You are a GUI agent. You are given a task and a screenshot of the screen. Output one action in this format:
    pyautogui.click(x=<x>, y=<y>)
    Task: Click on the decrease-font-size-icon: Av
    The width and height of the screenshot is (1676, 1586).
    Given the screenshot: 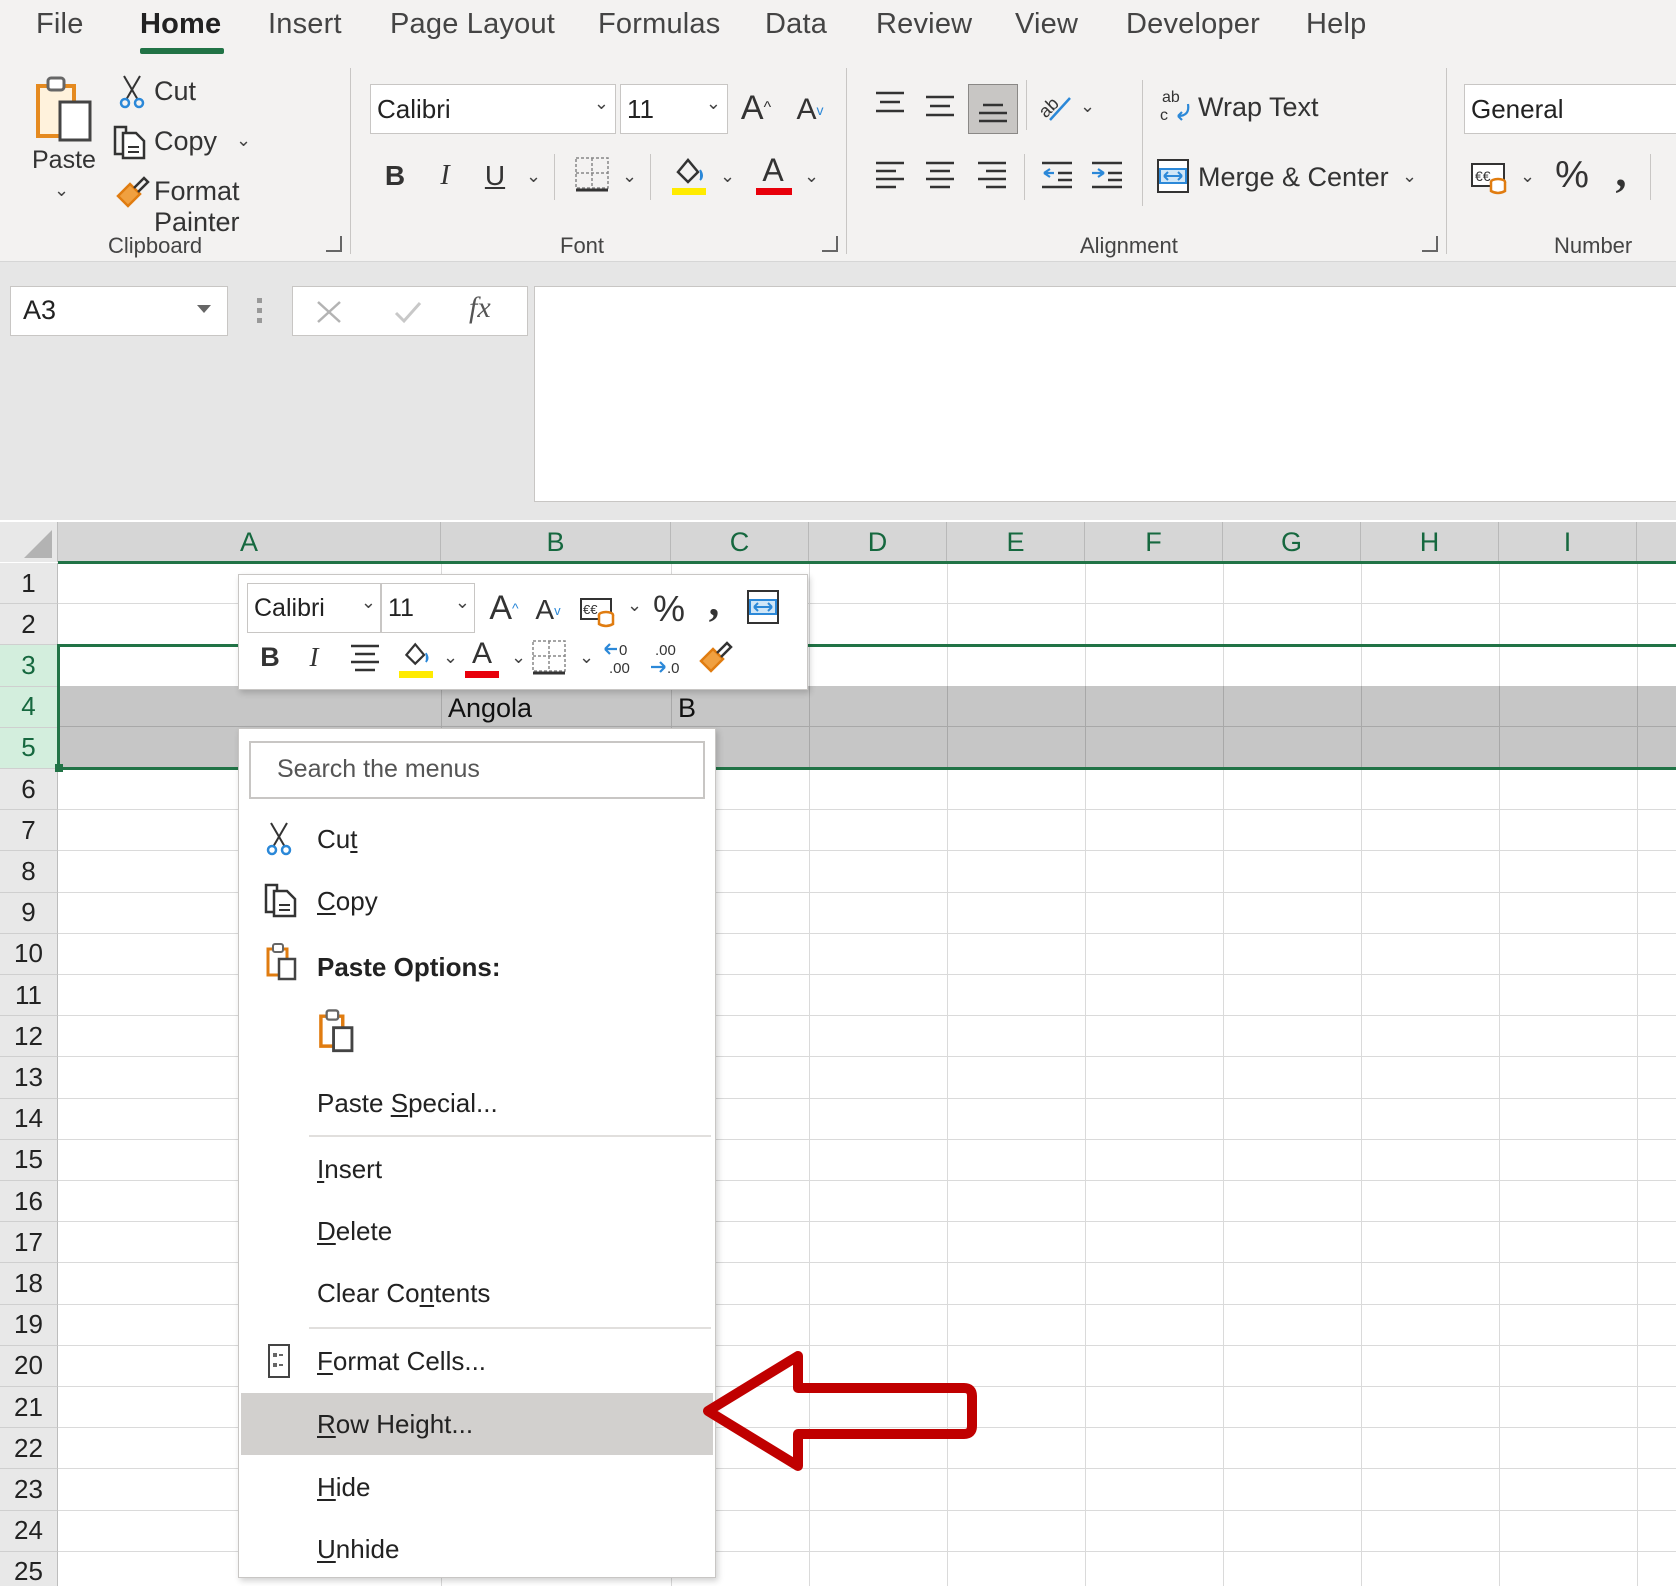 What is the action you would take?
    pyautogui.click(x=810, y=110)
    